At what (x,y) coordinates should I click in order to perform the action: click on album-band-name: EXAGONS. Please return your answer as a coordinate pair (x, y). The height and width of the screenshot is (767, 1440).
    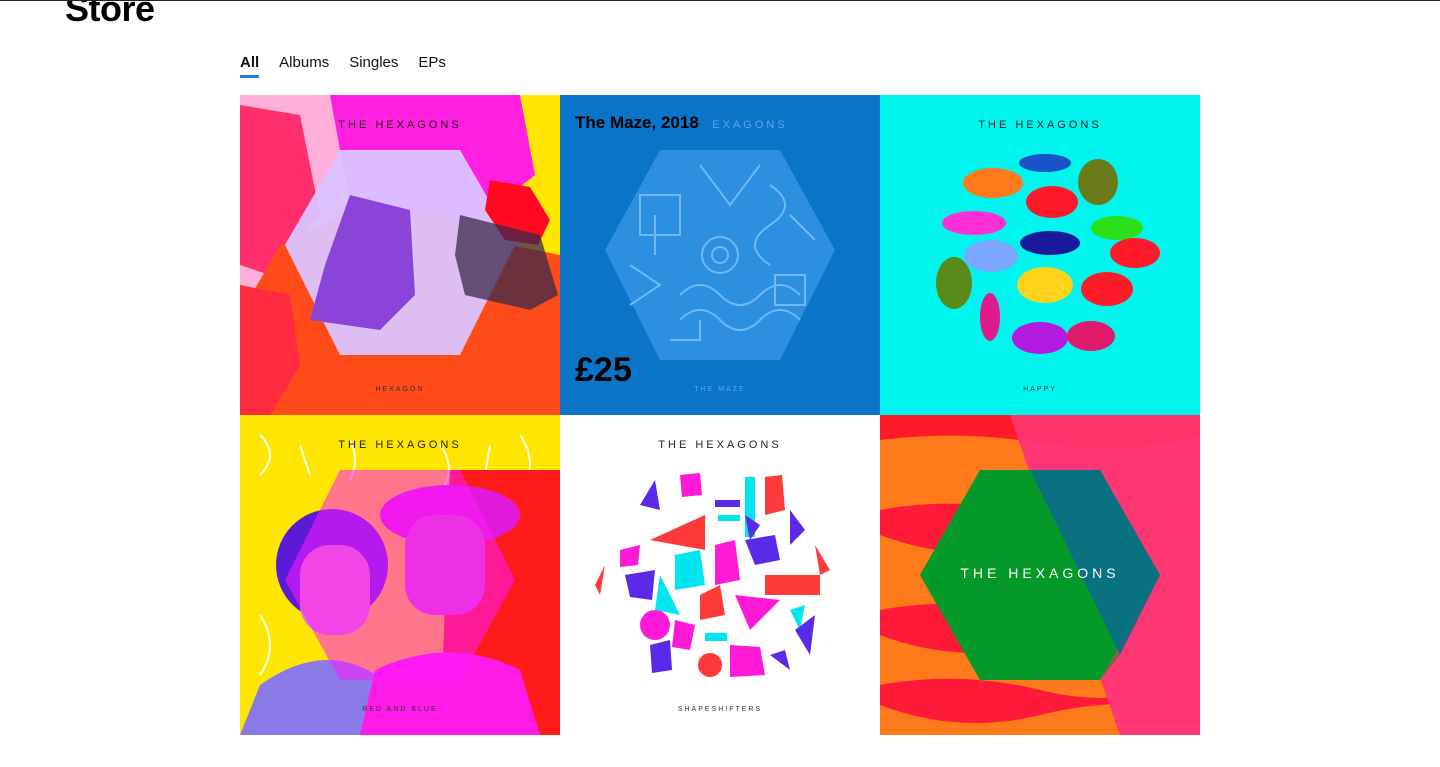
    Looking at the image, I should click on (750, 125).